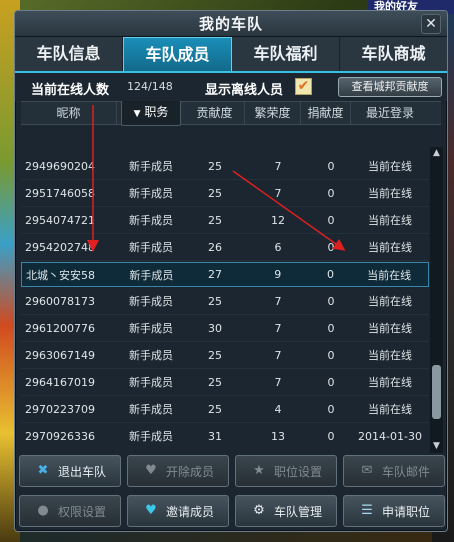 The width and height of the screenshot is (454, 542). I want to click on table-row: 2961200776 新手成员 30 7 0 当前在线, so click(225, 328).